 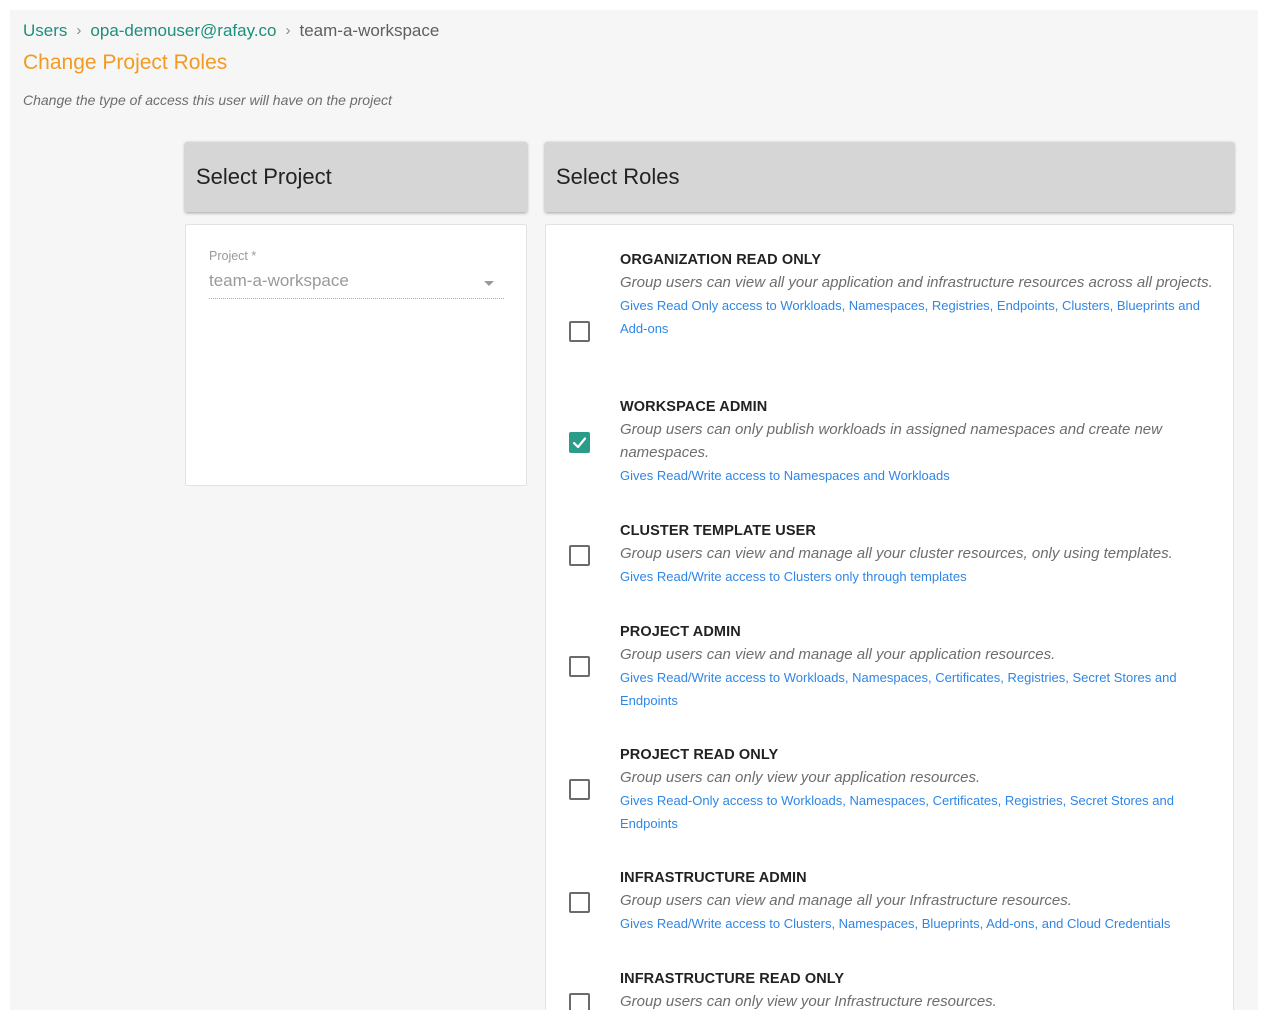 I want to click on role-checkbox-workspace-admin, so click(x=579, y=442).